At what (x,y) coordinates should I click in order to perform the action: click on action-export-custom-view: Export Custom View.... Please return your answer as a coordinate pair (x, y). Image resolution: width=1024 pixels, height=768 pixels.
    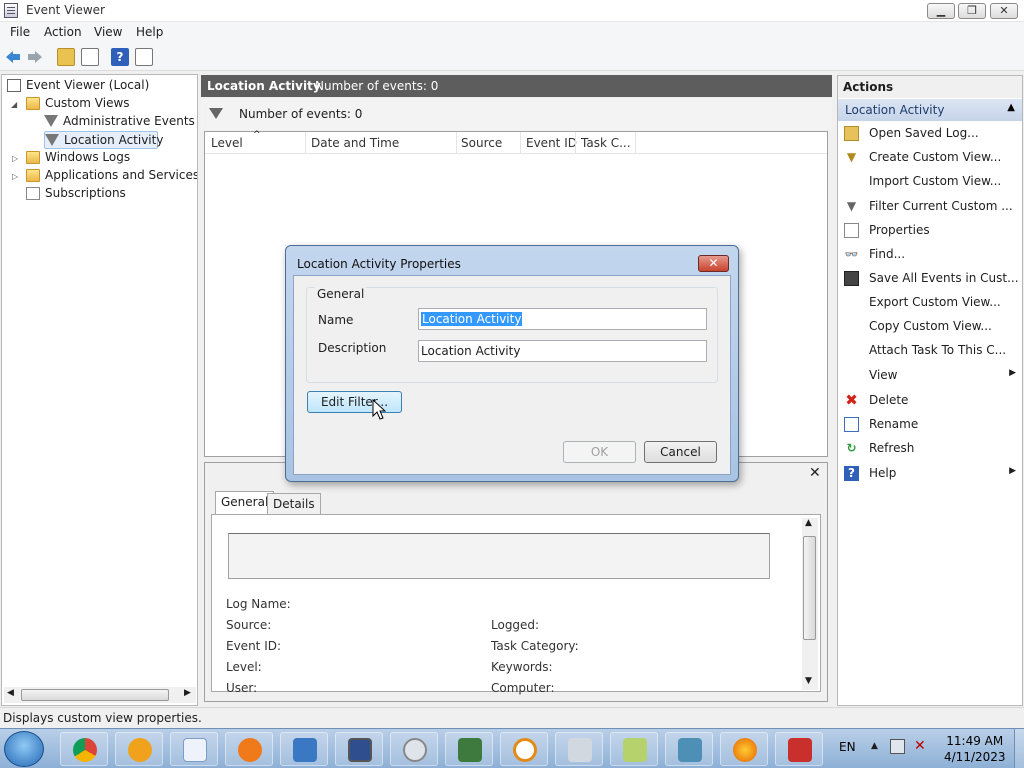
    Looking at the image, I should click on (930, 303).